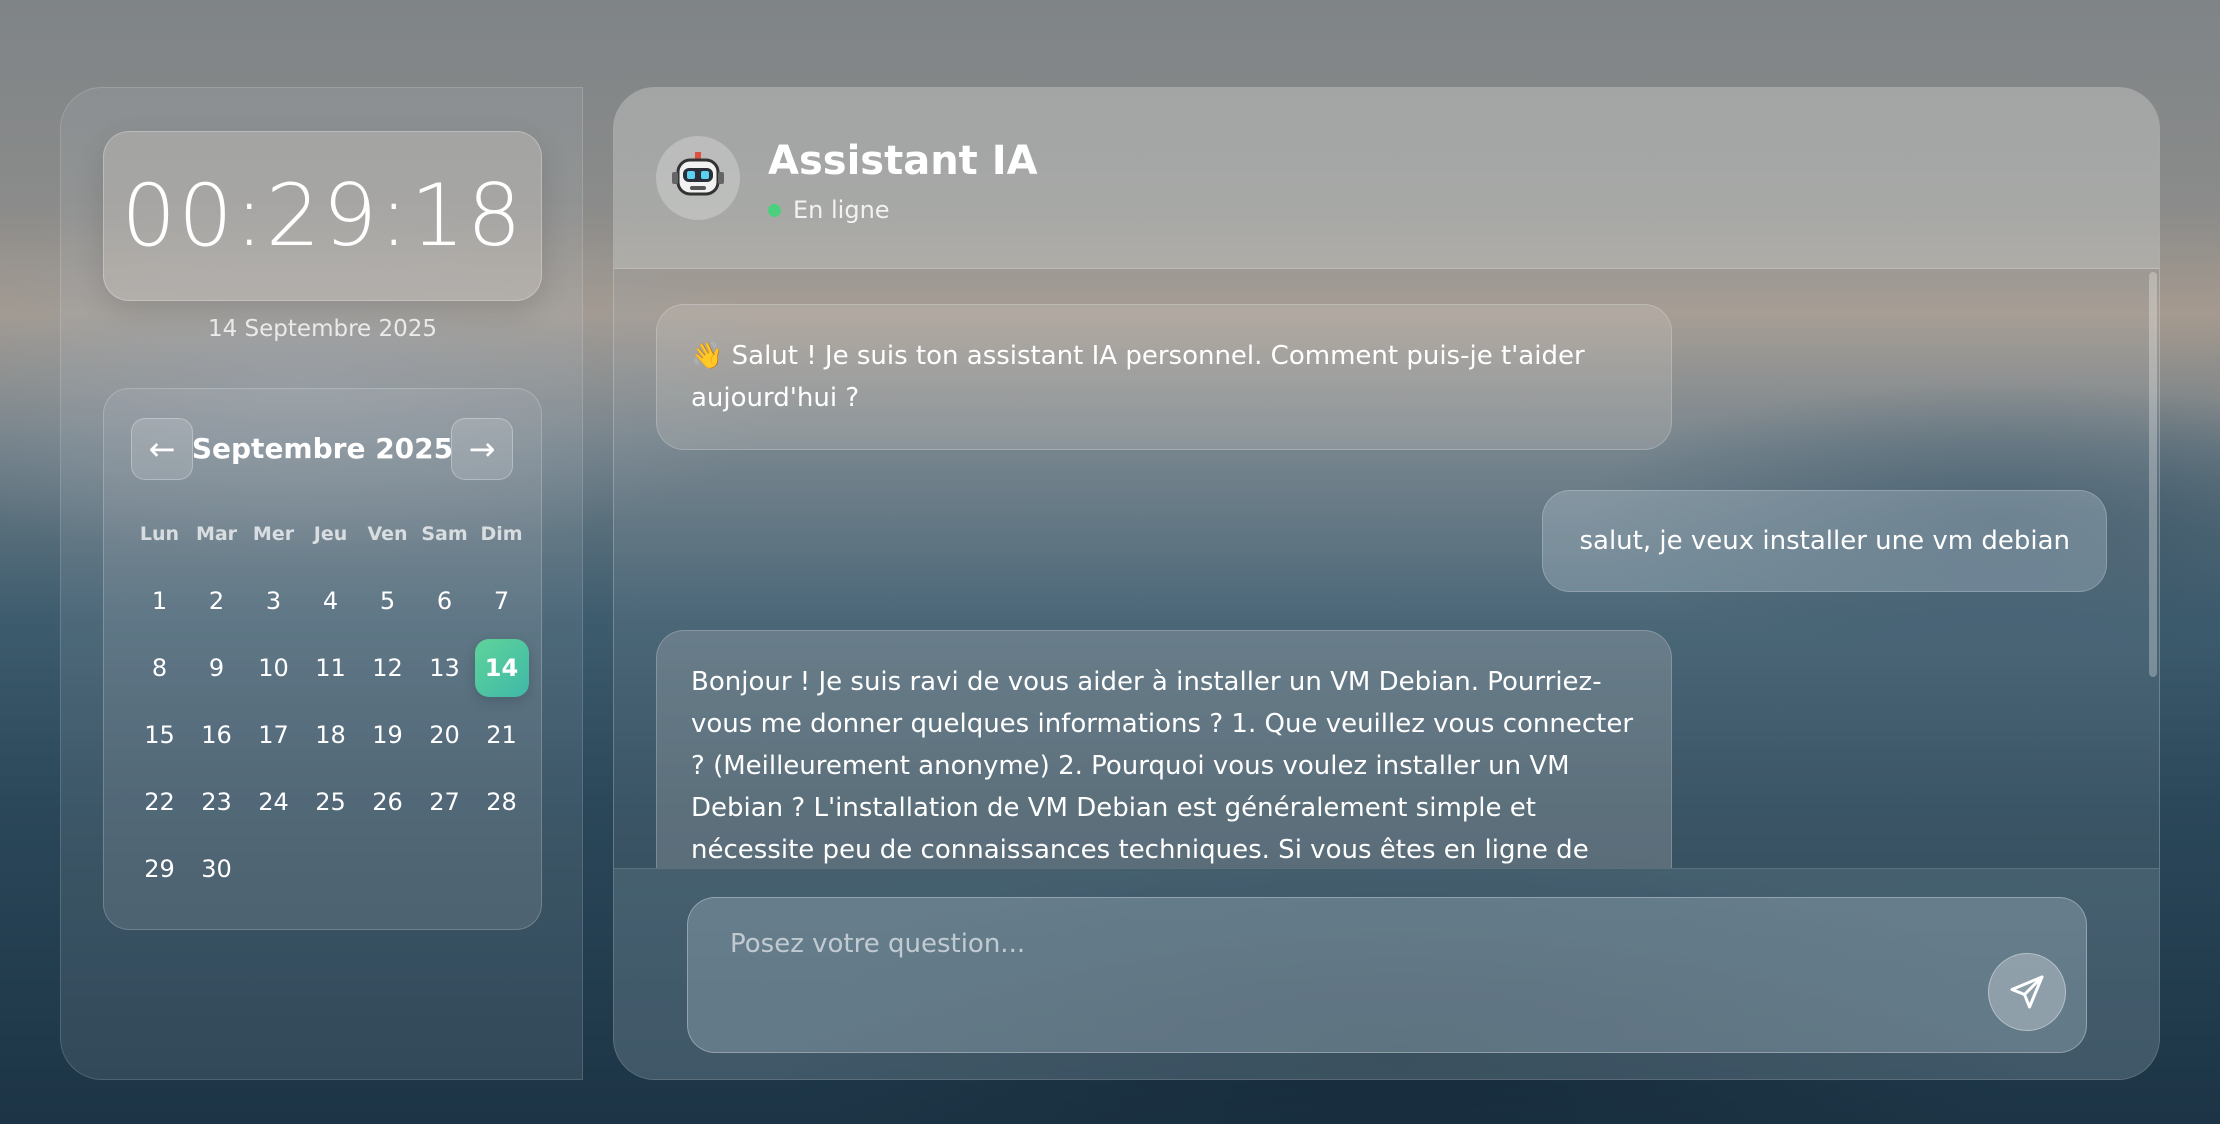 The width and height of the screenshot is (2220, 1124). I want to click on weekday-label: Lun, so click(159, 534).